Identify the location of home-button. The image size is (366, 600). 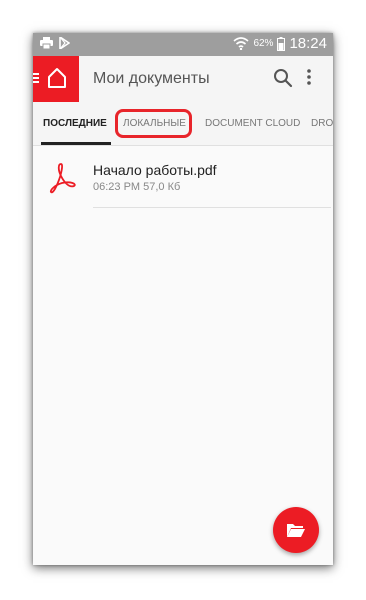
(56, 79).